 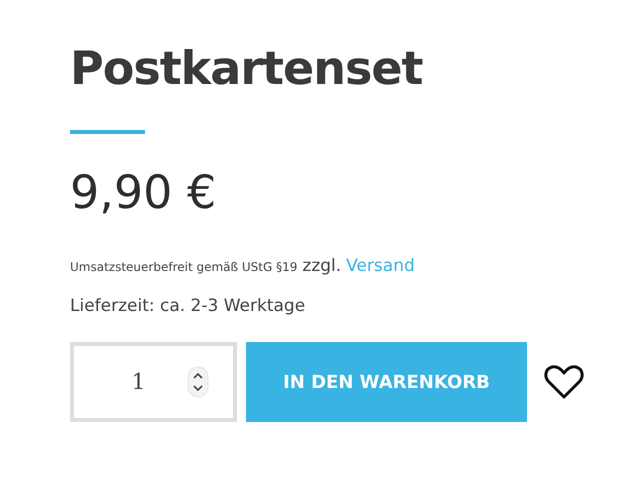 I want to click on tax-note: Umsatzsteuerbefreit gemäß UStG §19, so click(x=184, y=267).